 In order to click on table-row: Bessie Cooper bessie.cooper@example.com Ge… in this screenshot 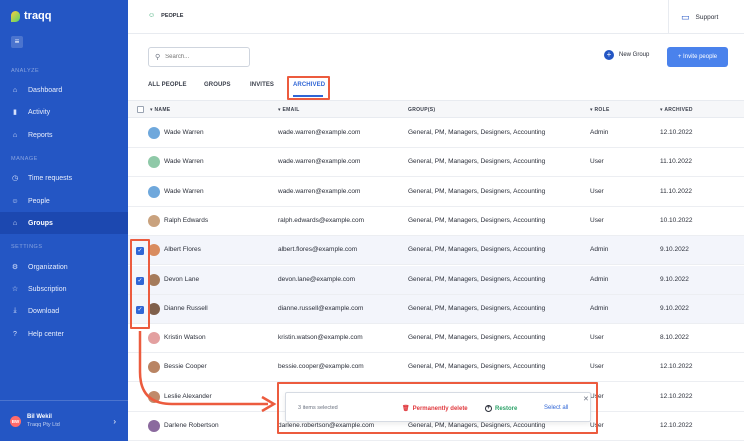, I will do `click(436, 368)`.